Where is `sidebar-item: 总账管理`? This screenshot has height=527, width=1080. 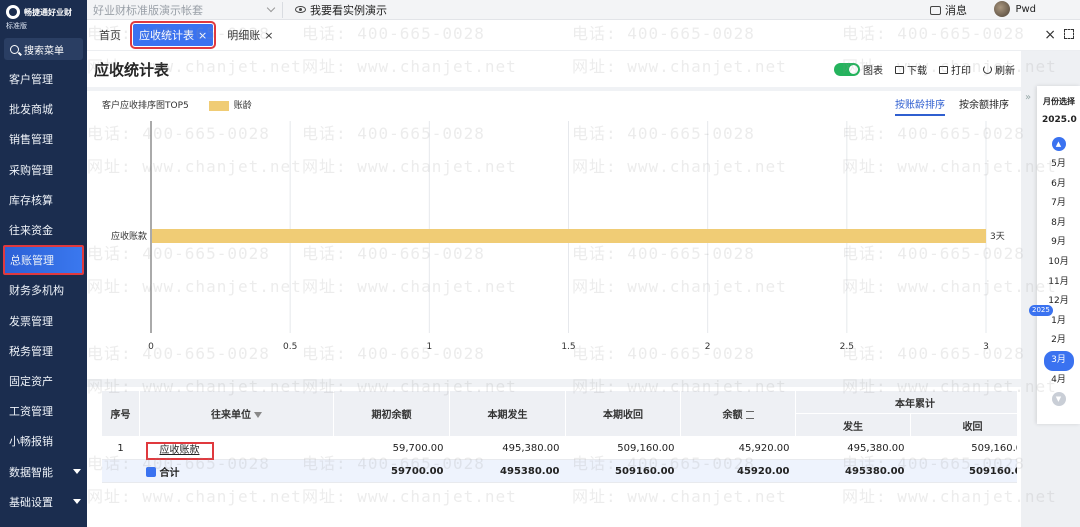
sidebar-item: 总账管理 is located at coordinates (43, 260).